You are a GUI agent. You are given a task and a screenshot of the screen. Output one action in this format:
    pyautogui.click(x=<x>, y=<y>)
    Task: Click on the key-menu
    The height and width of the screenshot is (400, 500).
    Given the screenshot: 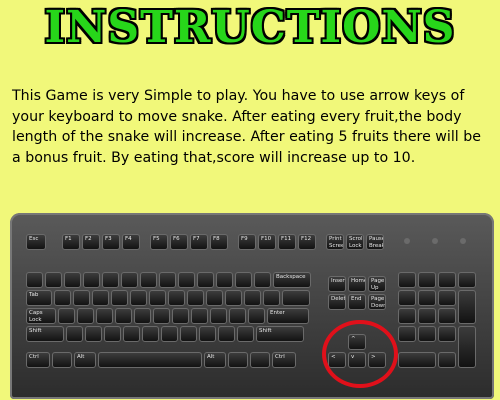 What is the action you would take?
    pyautogui.click(x=260, y=360)
    